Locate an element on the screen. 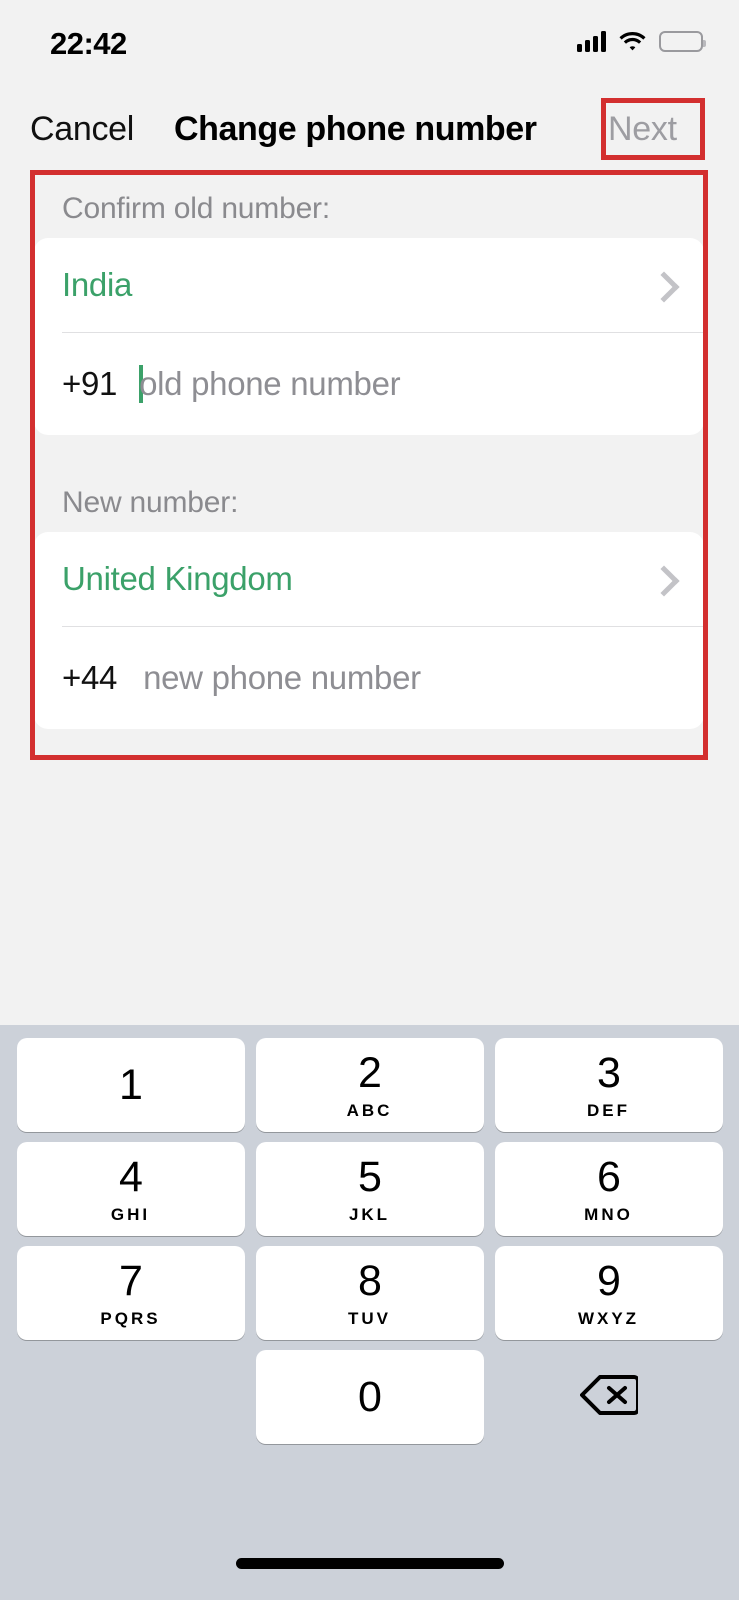 Image resolution: width=739 pixels, height=1600 pixels. page-title: Change phone number is located at coordinates (355, 129).